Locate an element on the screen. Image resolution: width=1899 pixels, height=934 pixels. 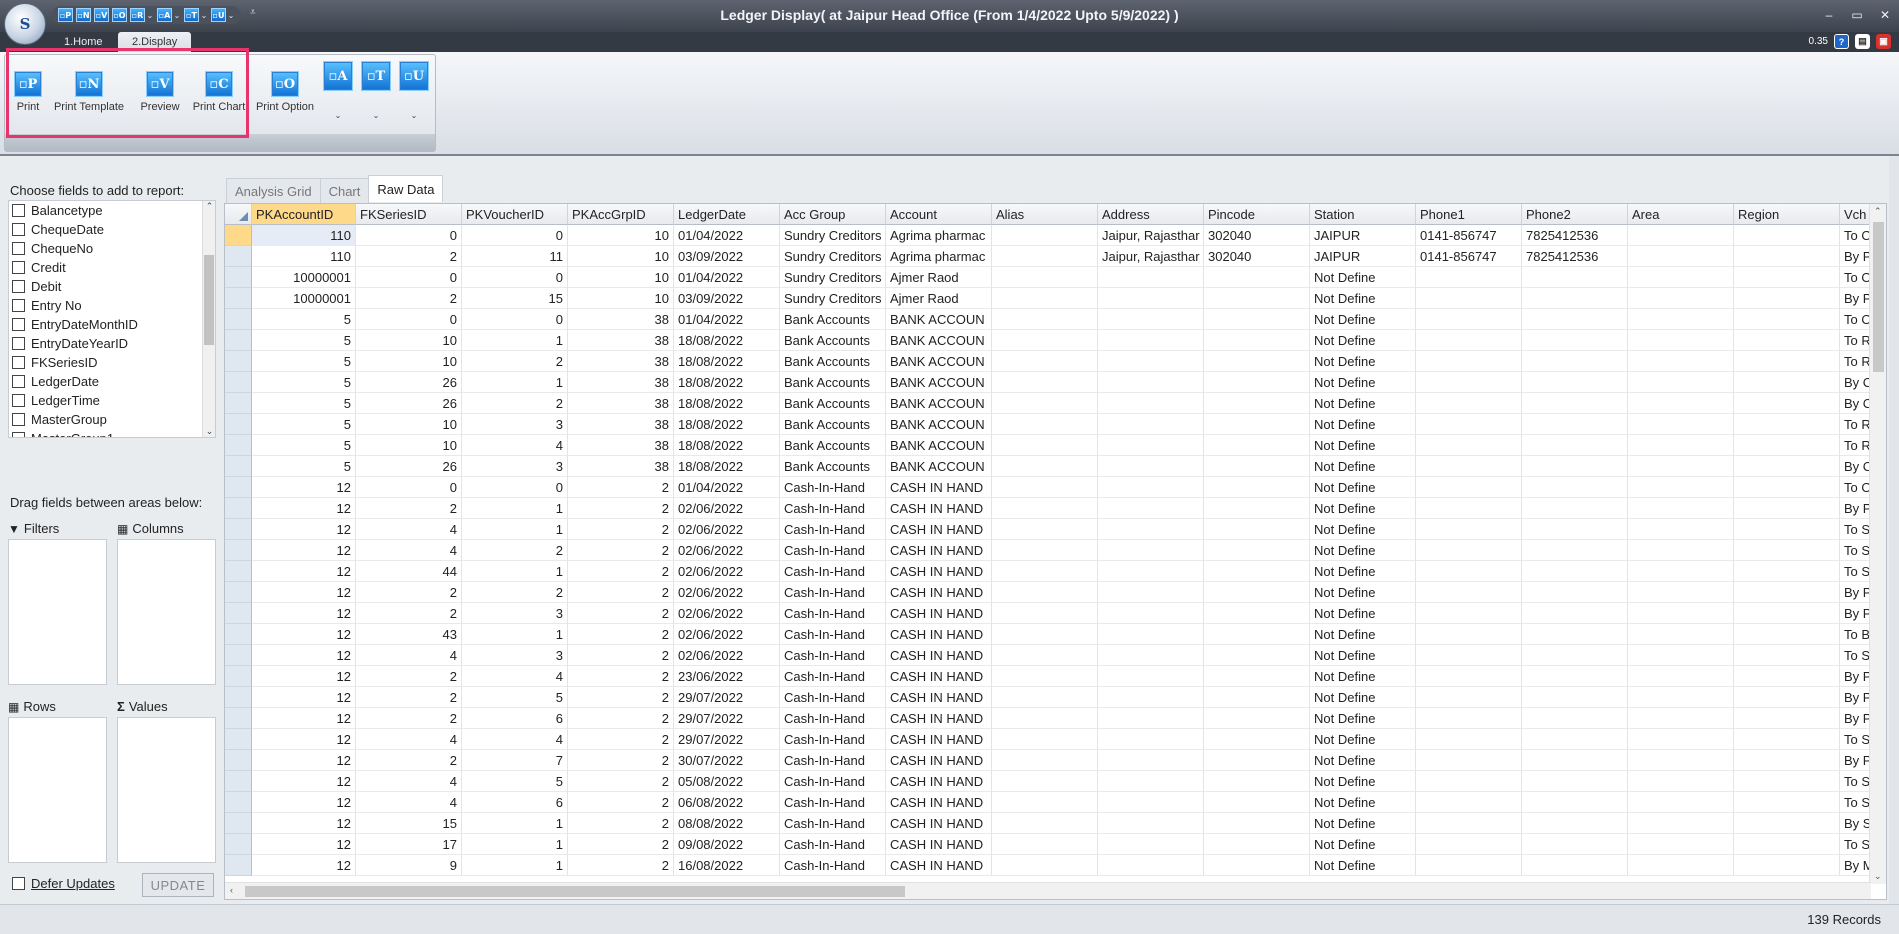
export-a-dropdown: ▫A ⌄ is located at coordinates (338, 90).